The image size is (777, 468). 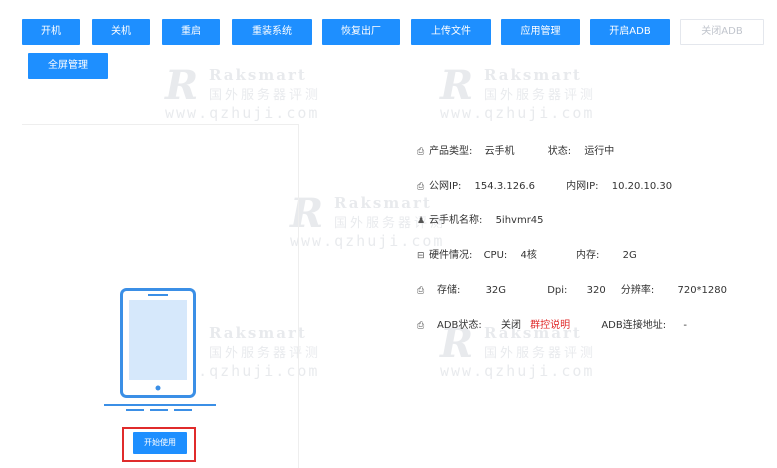 What do you see at coordinates (588, 255) in the screenshot?
I see `memory-label: 内存:` at bounding box center [588, 255].